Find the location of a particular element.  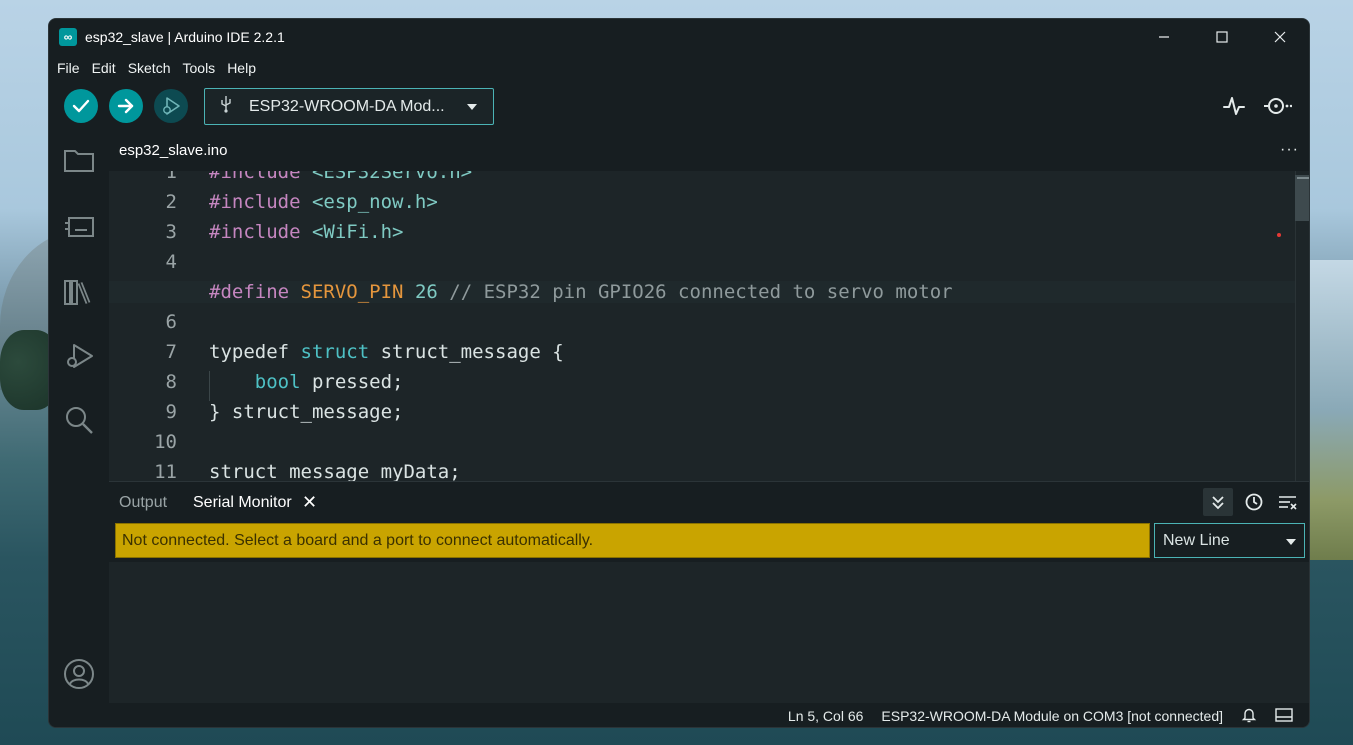

account-button is located at coordinates (79, 674).